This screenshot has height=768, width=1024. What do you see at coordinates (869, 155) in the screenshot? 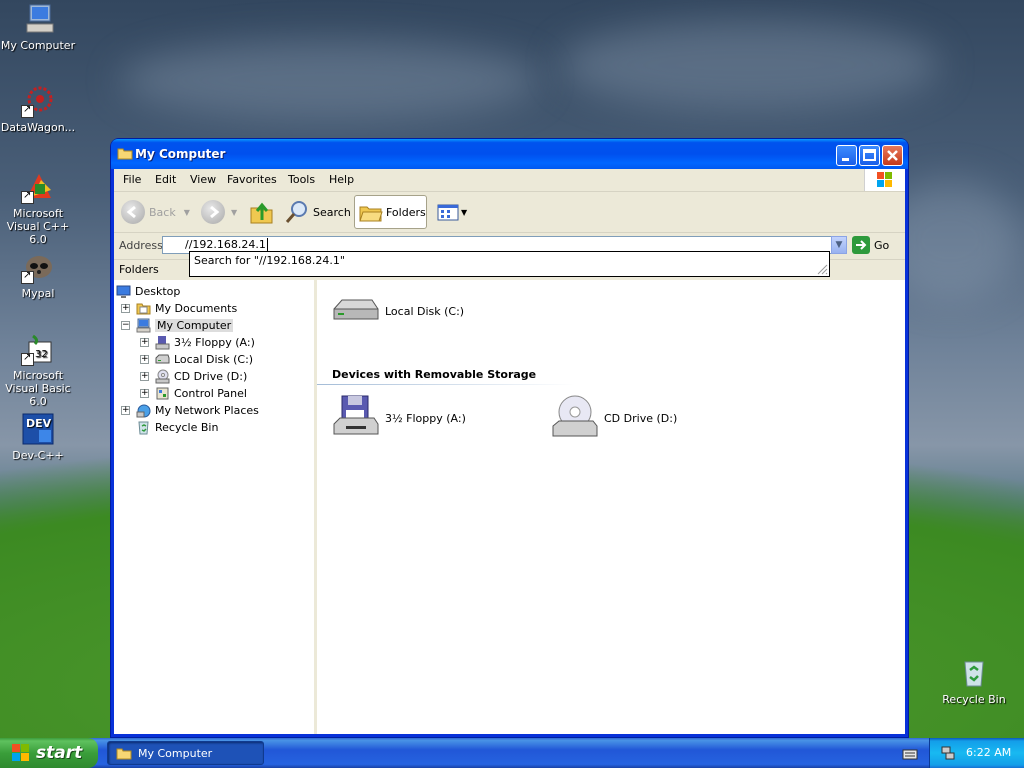
I see `maximize-button` at bounding box center [869, 155].